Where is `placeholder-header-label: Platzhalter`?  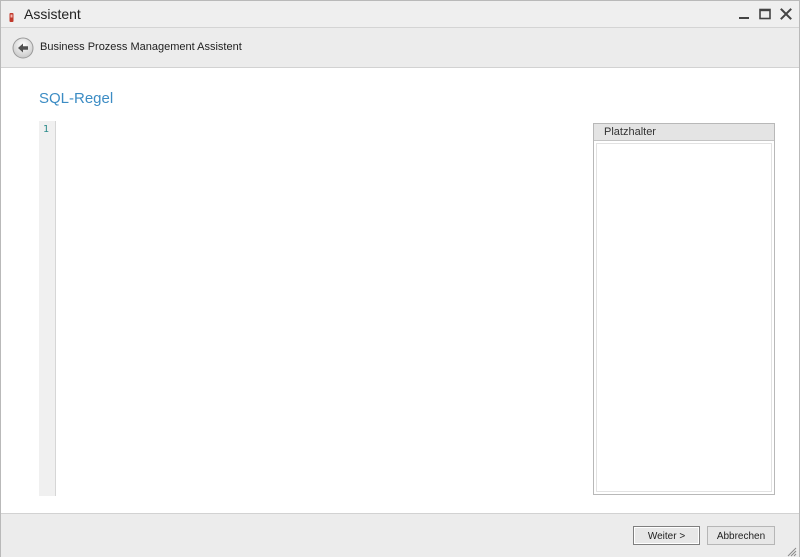
placeholder-header-label: Platzhalter is located at coordinates (630, 132).